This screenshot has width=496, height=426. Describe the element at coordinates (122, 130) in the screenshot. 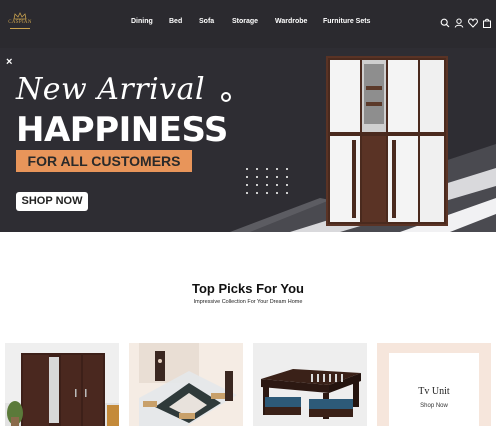

I see `hero-headline: HAPPINESS` at that location.